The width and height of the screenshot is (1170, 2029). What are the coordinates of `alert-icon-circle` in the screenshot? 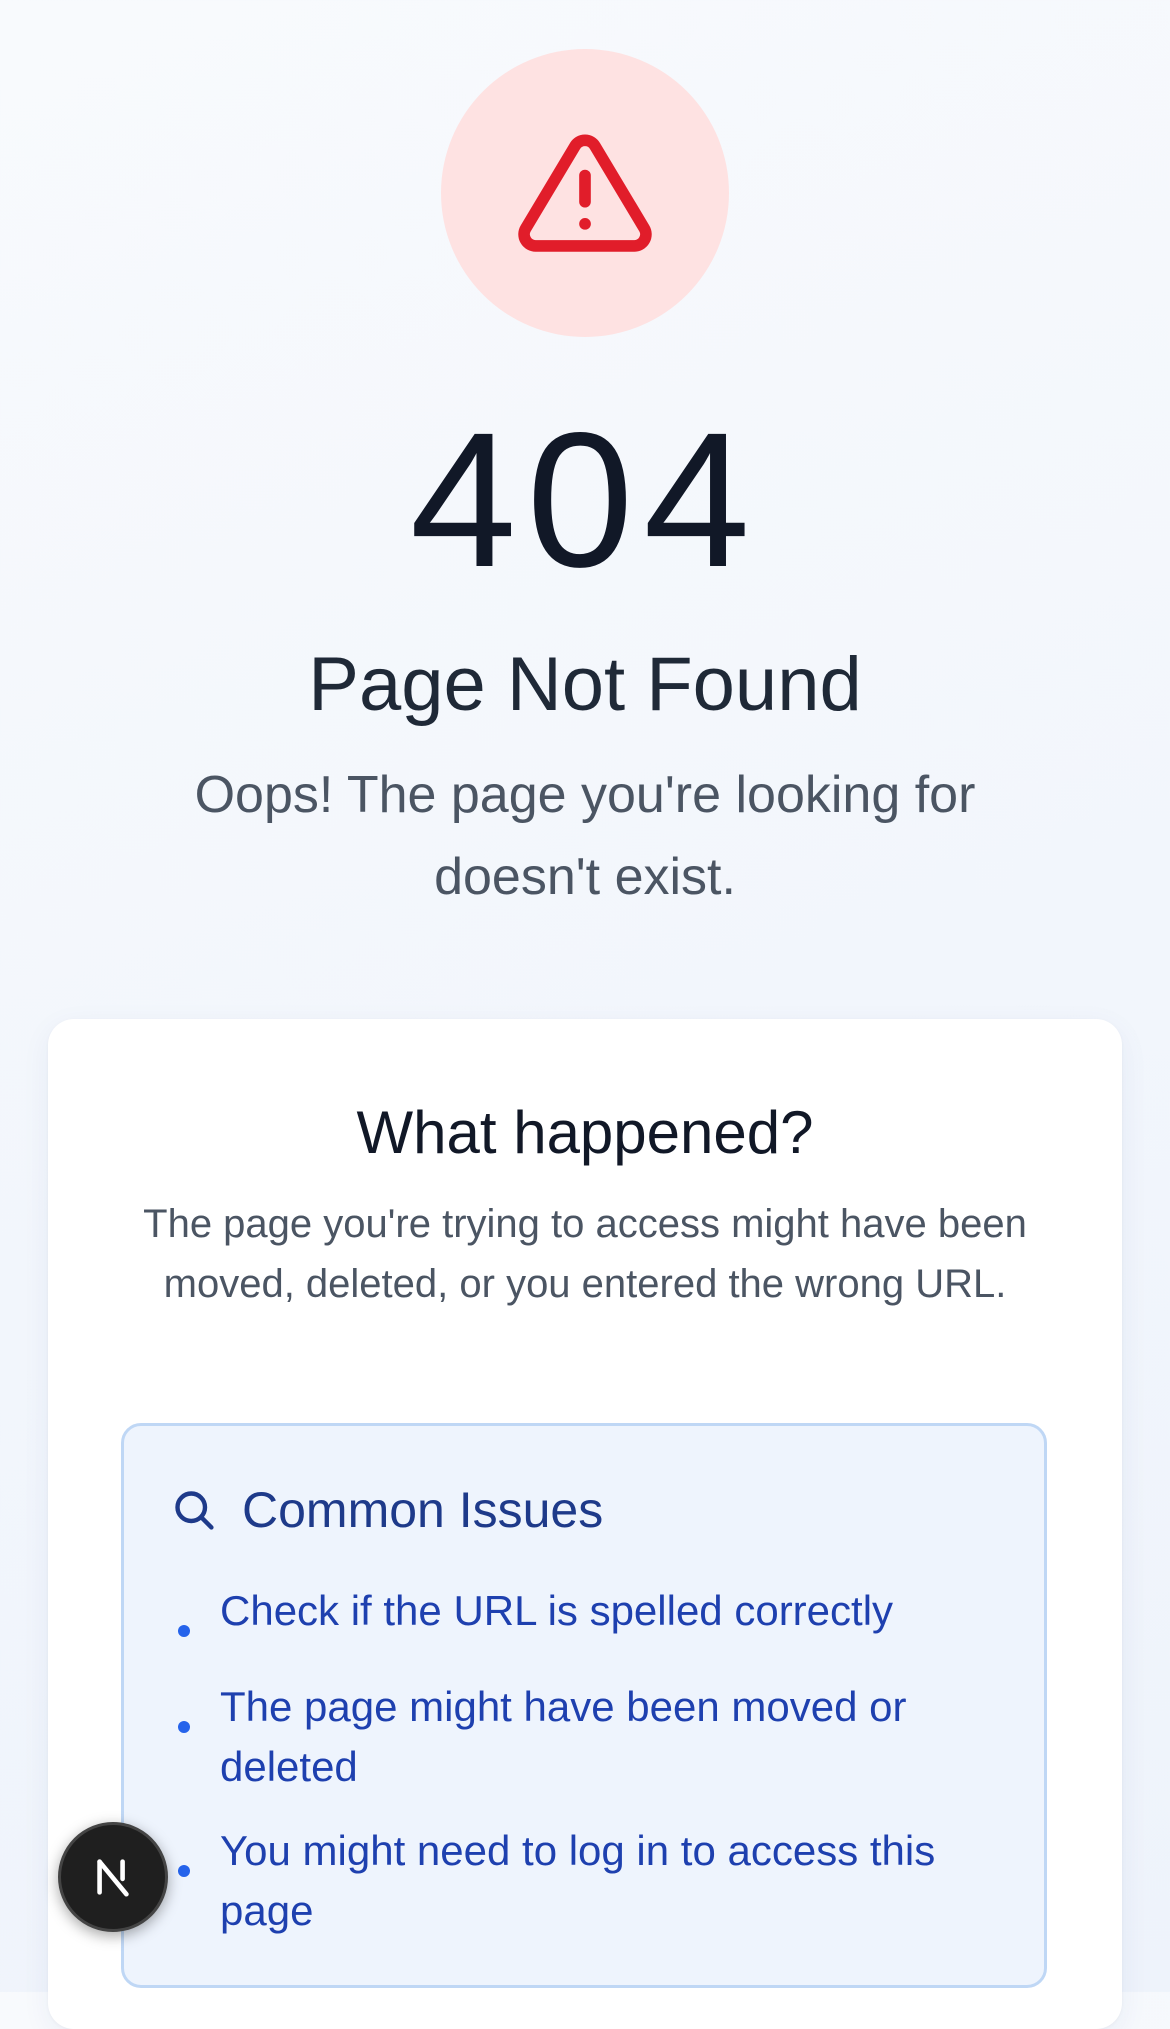 It's located at (585, 193).